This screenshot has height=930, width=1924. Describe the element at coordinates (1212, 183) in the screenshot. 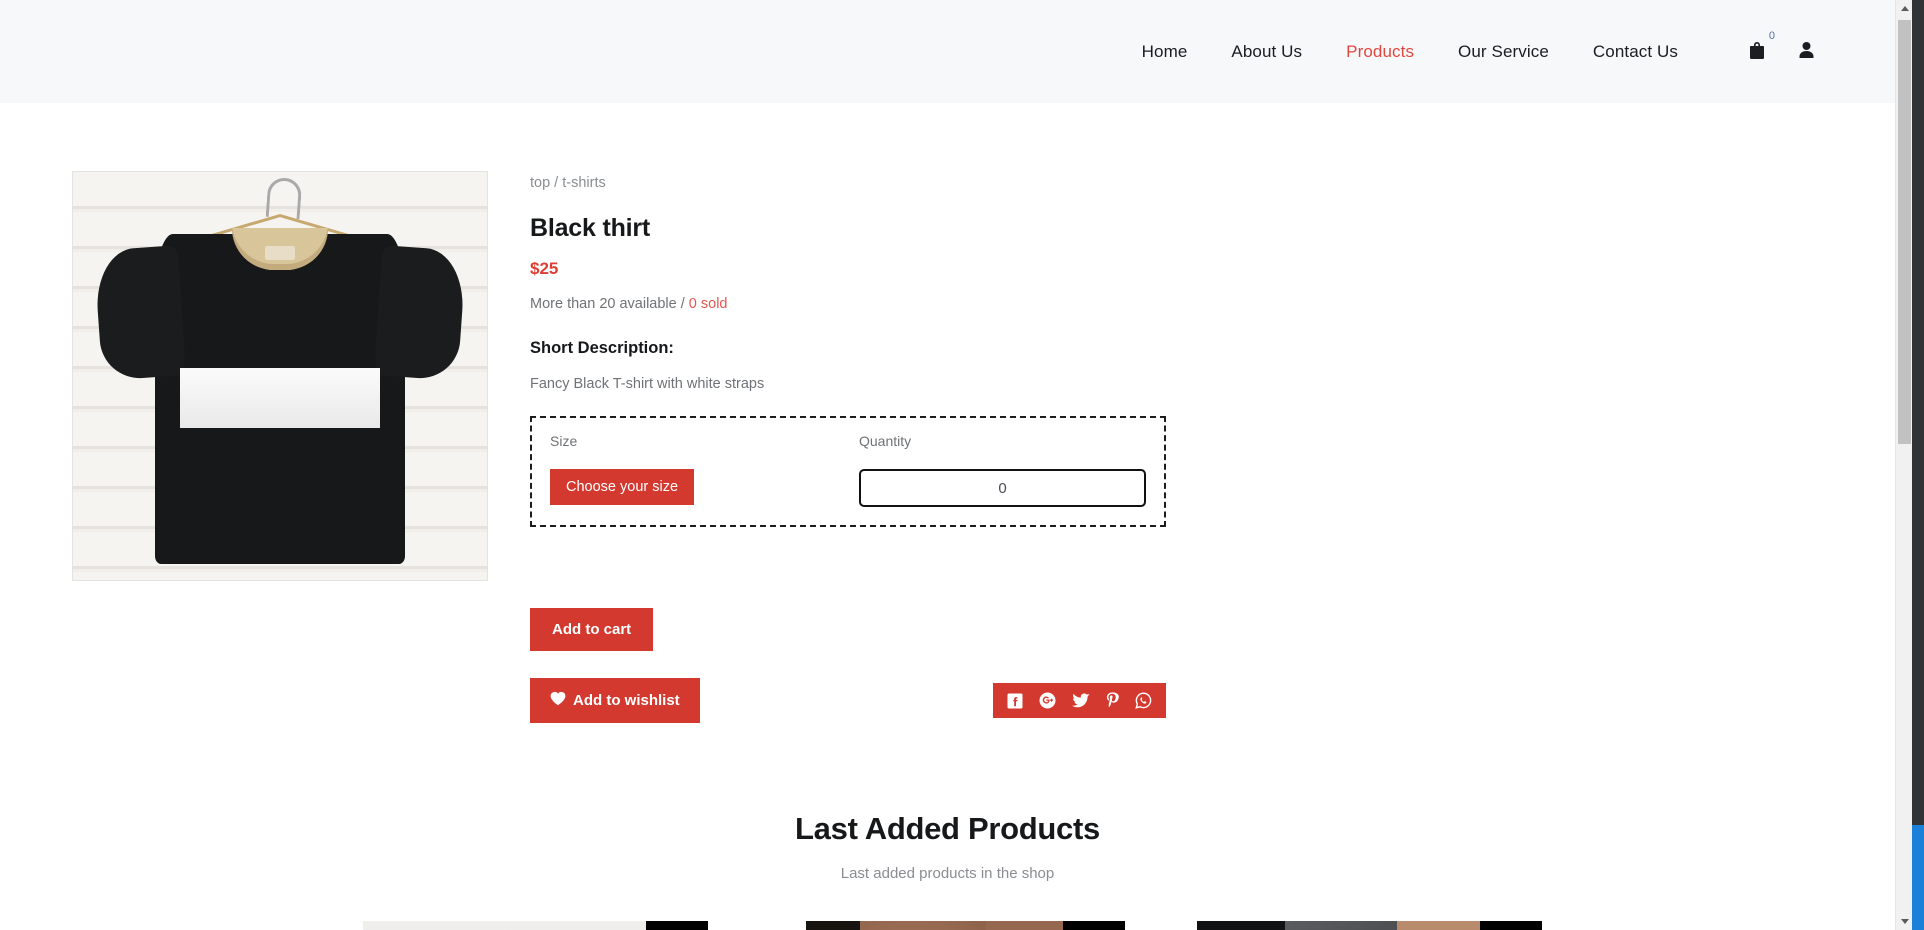

I see `breadcrumb: top / t-shirts` at that location.